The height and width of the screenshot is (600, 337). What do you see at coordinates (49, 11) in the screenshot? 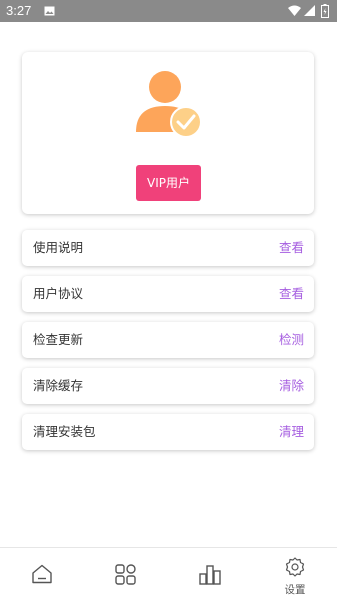
I see `image-icon` at bounding box center [49, 11].